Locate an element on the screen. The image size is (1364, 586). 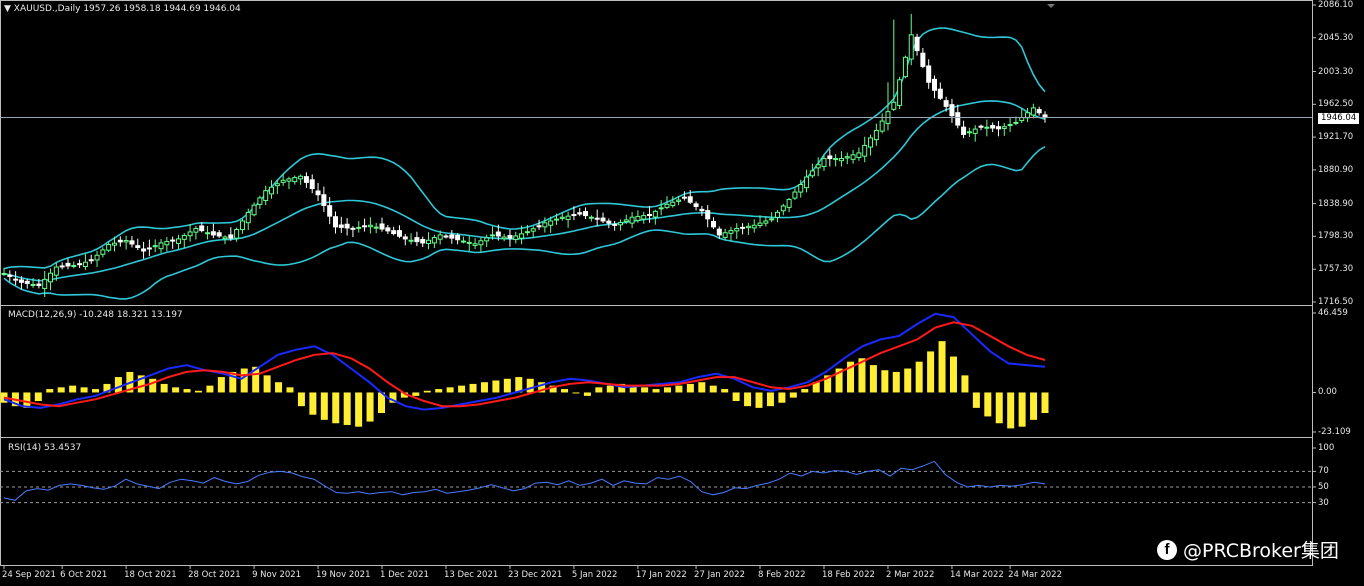
price-tick-label: 2003.30 is located at coordinates (1336, 71).